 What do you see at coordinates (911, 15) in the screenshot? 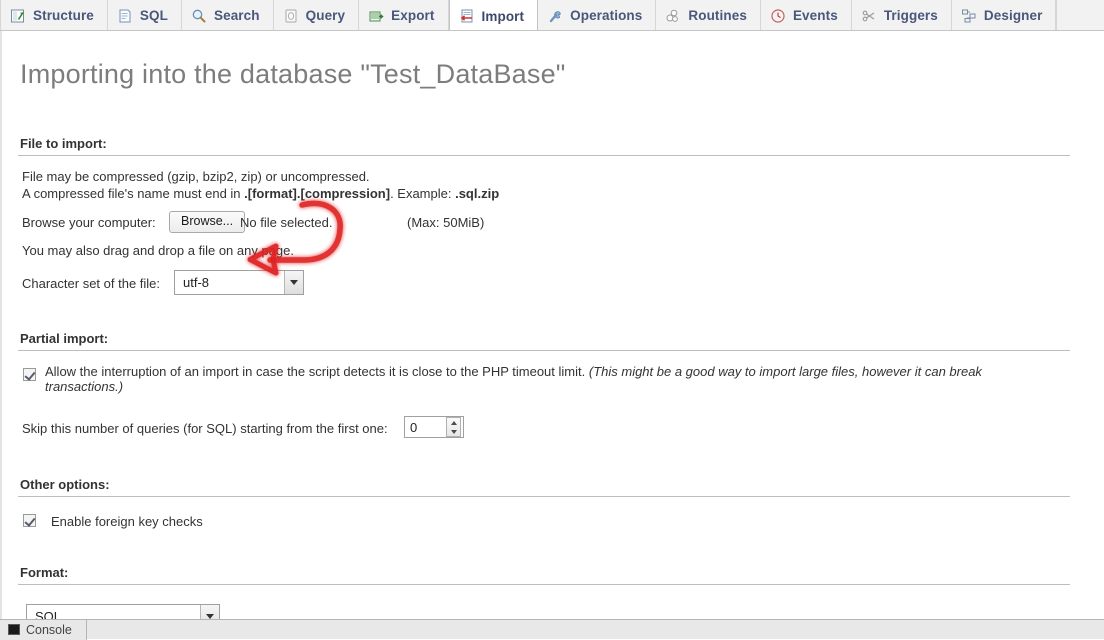
I see `tab-triggers-label: Triggers` at bounding box center [911, 15].